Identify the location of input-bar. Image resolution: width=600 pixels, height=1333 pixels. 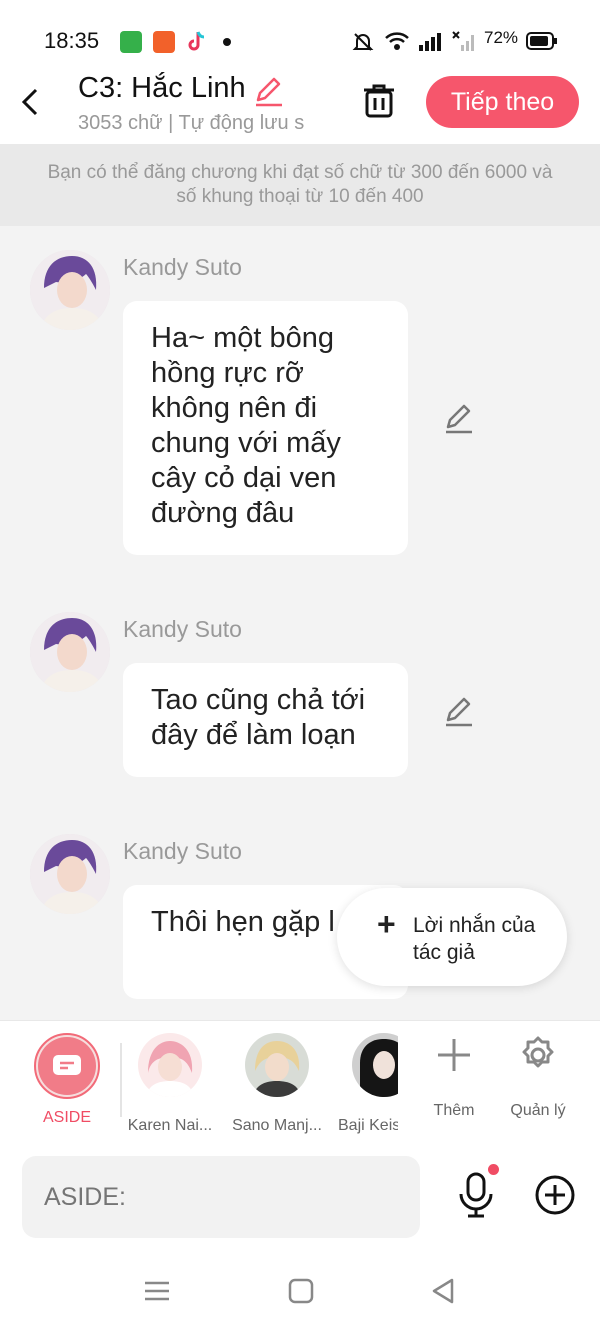
(300, 1197).